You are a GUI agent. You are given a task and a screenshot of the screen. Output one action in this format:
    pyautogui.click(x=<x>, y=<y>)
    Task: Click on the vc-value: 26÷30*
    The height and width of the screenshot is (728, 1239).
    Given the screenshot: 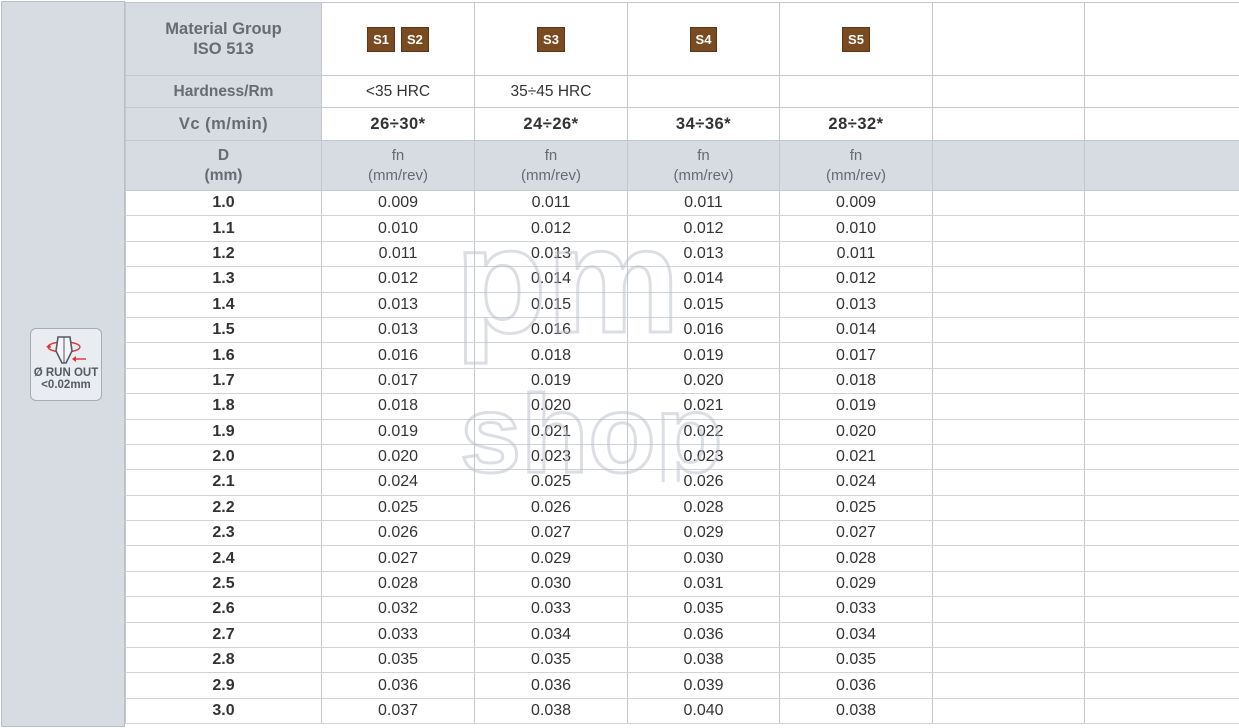 What is the action you would take?
    pyautogui.click(x=398, y=124)
    